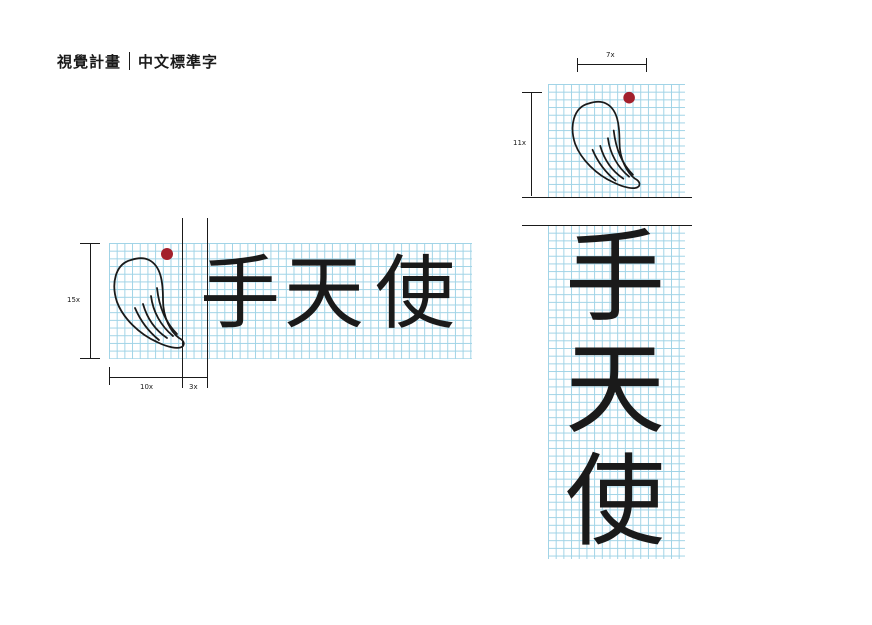  Describe the element at coordinates (531, 144) in the screenshot. I see `dim-line-logo-height` at that location.